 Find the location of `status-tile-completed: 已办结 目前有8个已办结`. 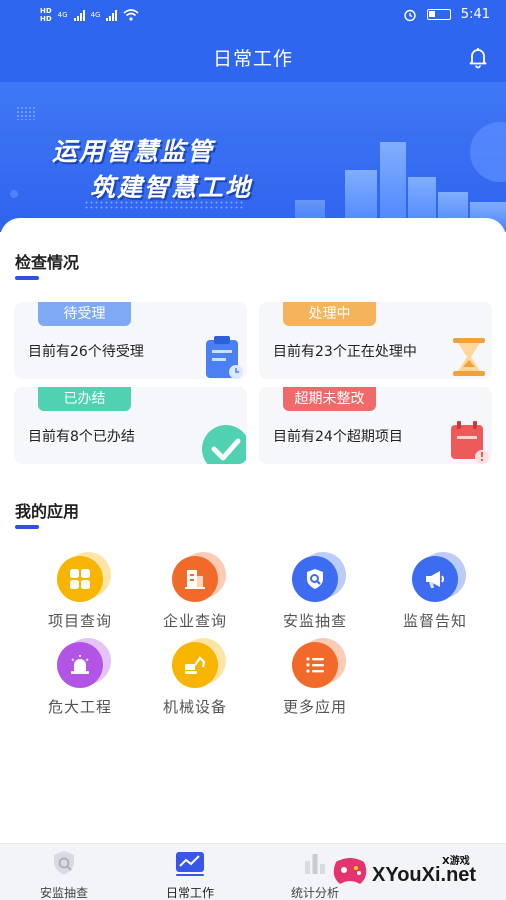

status-tile-completed: 已办结 目前有8个已办结 is located at coordinates (130, 425).